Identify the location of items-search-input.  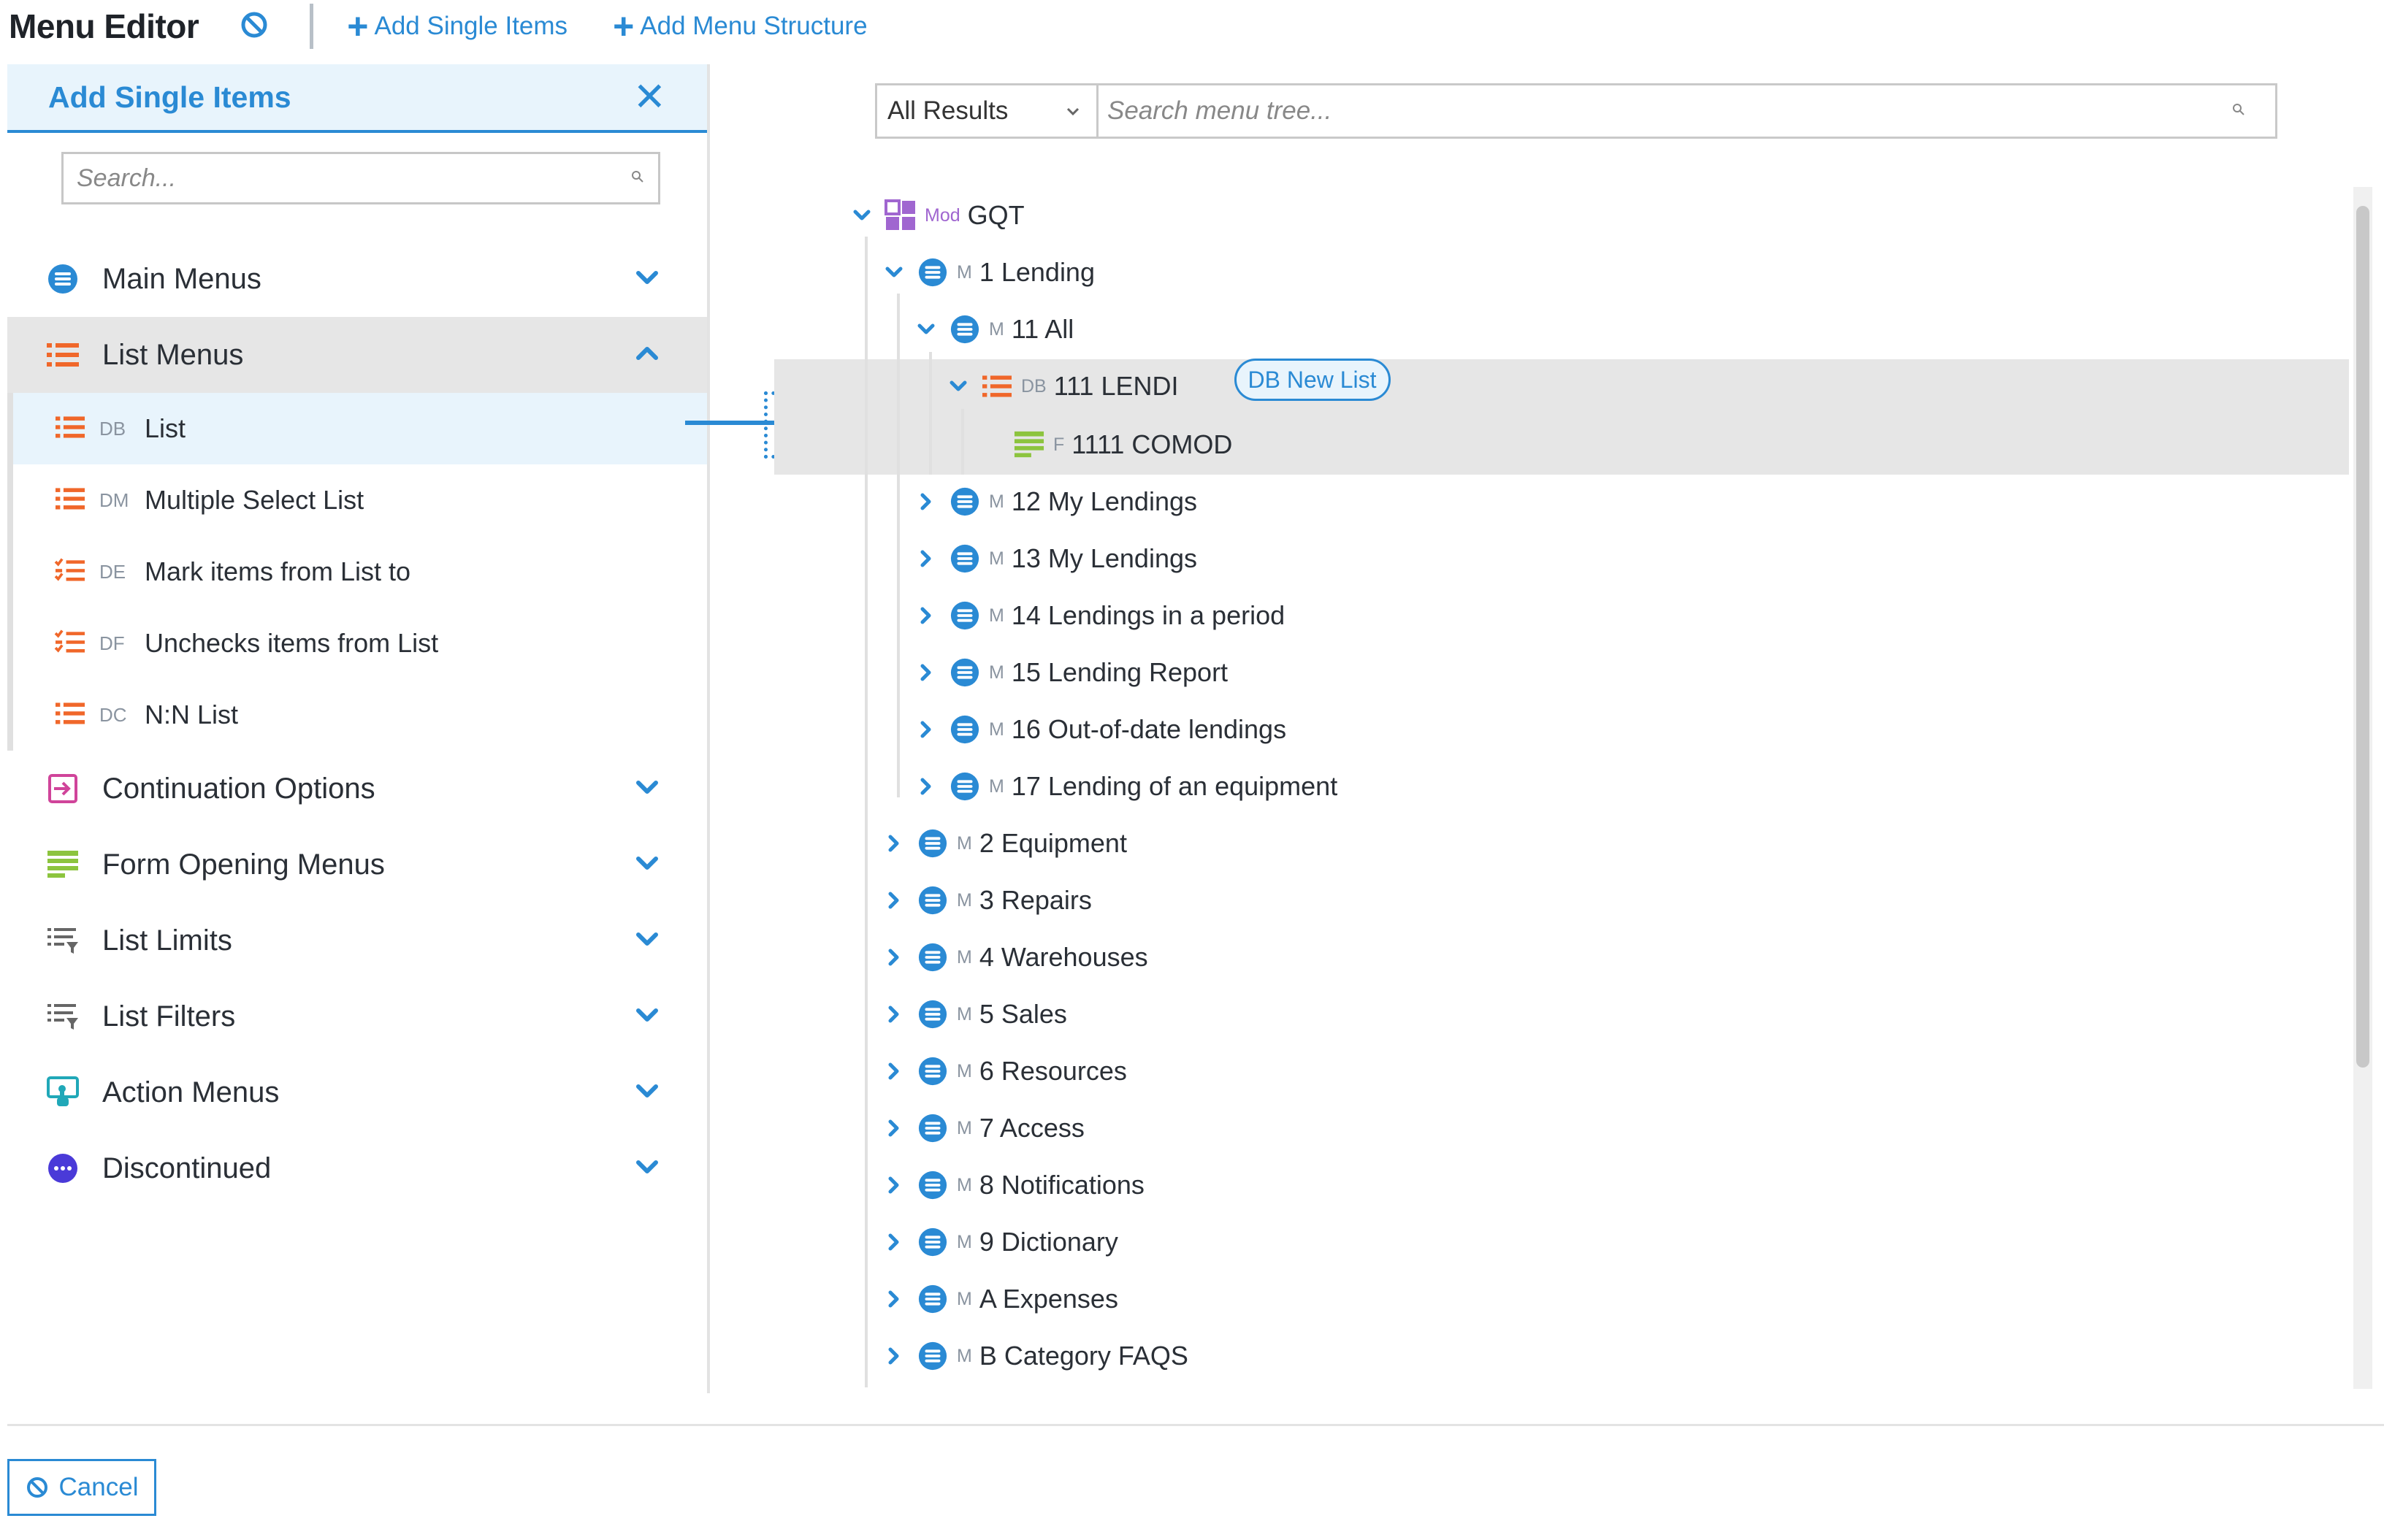
(347, 178).